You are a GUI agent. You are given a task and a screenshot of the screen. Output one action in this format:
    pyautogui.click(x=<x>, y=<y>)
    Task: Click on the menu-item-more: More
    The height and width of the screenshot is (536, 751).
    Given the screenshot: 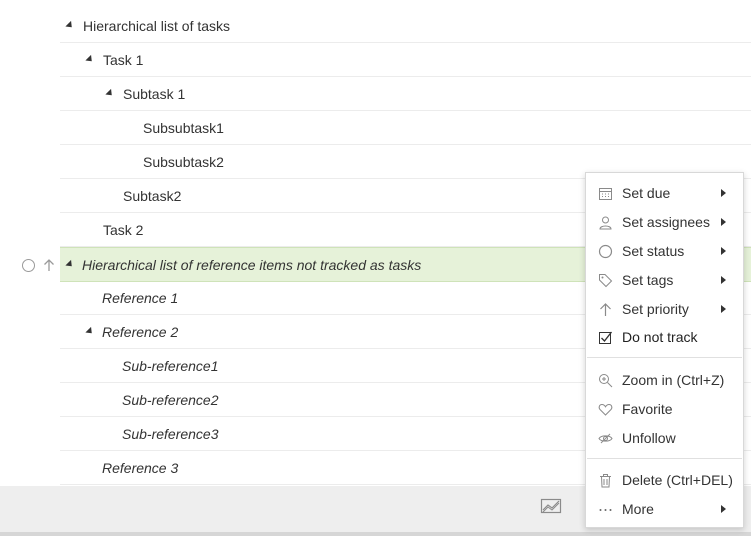 What is the action you would take?
    pyautogui.click(x=664, y=509)
    